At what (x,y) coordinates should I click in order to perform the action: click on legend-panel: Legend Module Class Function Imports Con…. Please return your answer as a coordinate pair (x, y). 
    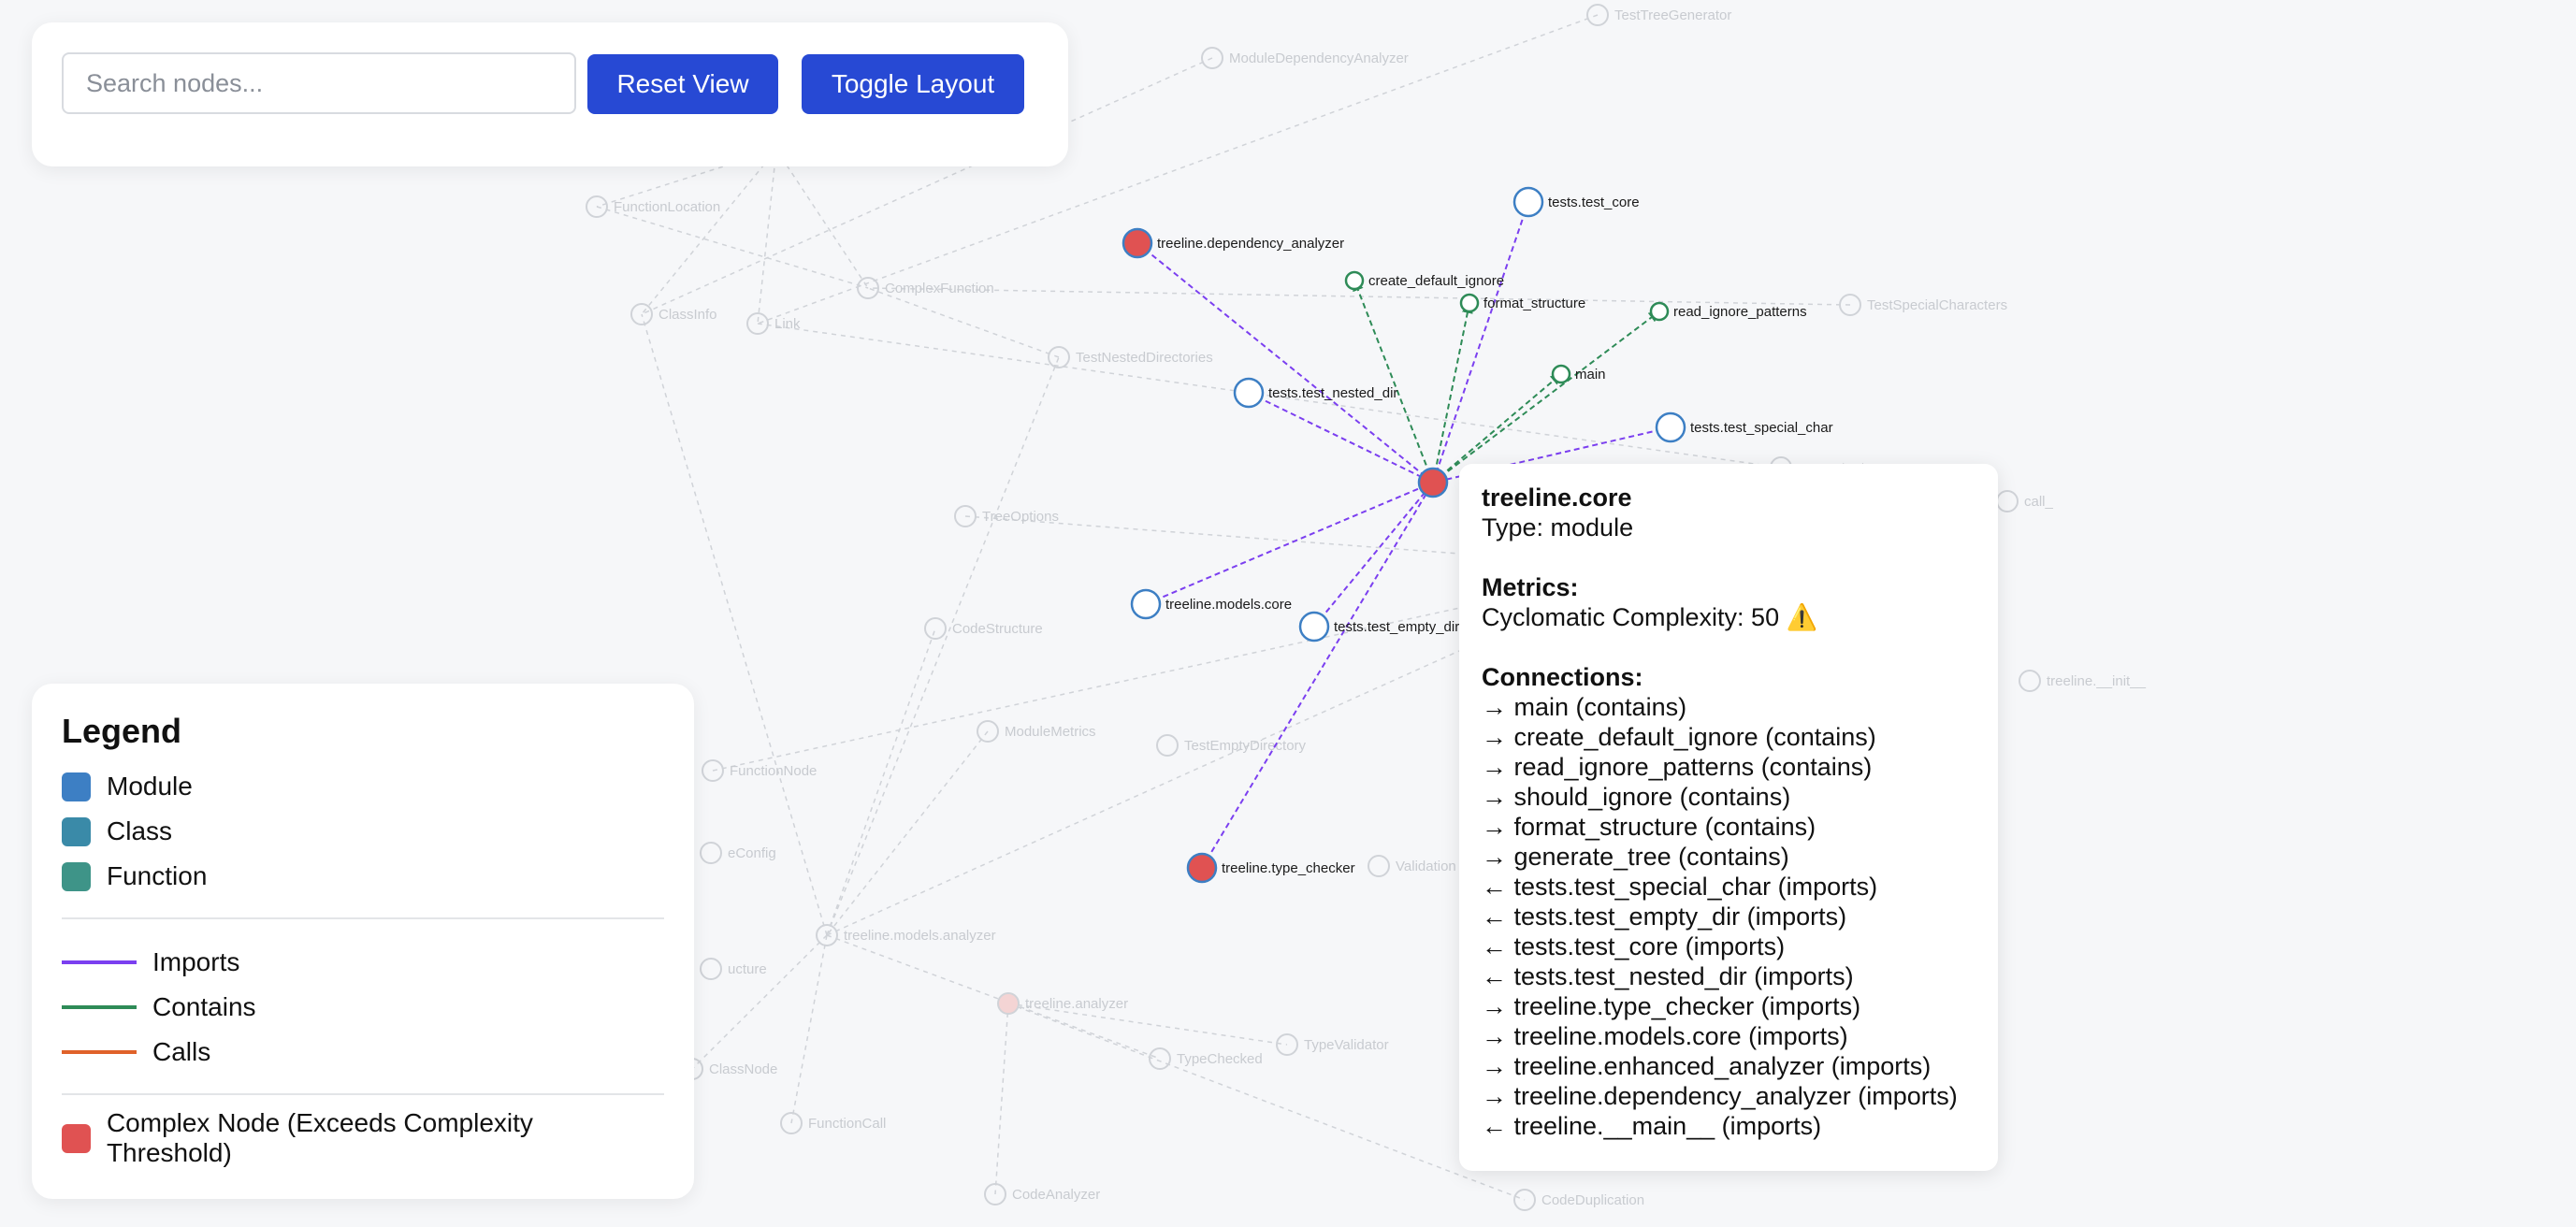
    Looking at the image, I should click on (363, 941).